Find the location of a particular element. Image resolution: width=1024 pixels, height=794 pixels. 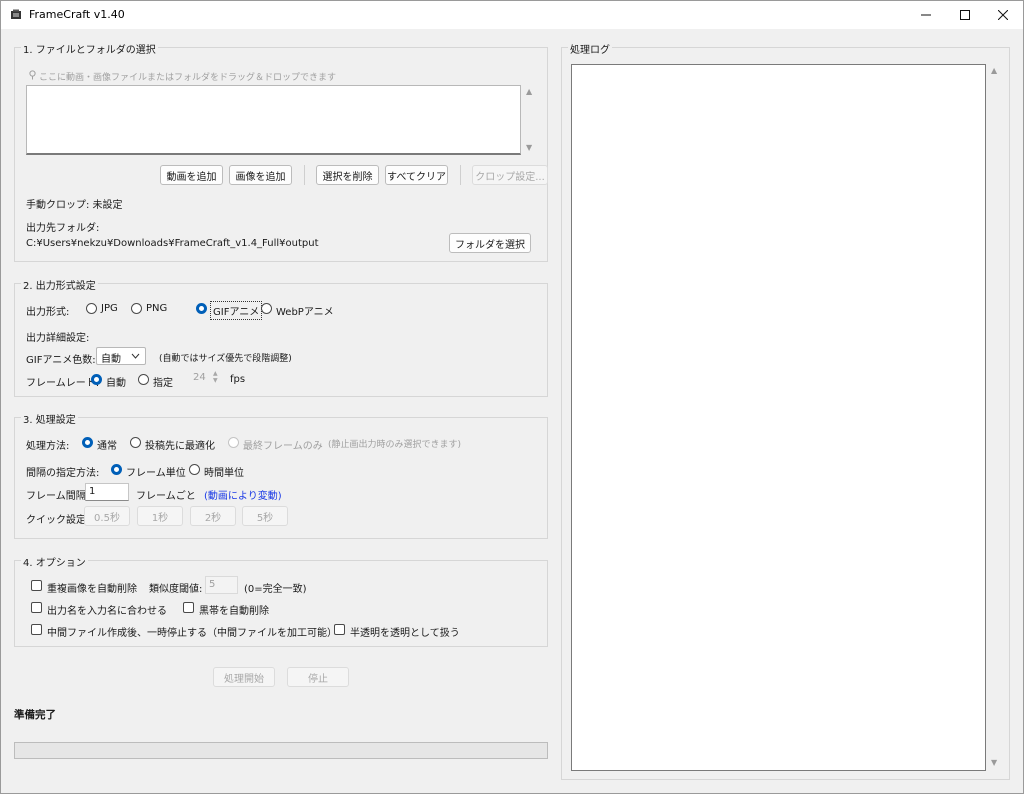

output-folder-label: 出力先フォルダ: is located at coordinates (63, 228).